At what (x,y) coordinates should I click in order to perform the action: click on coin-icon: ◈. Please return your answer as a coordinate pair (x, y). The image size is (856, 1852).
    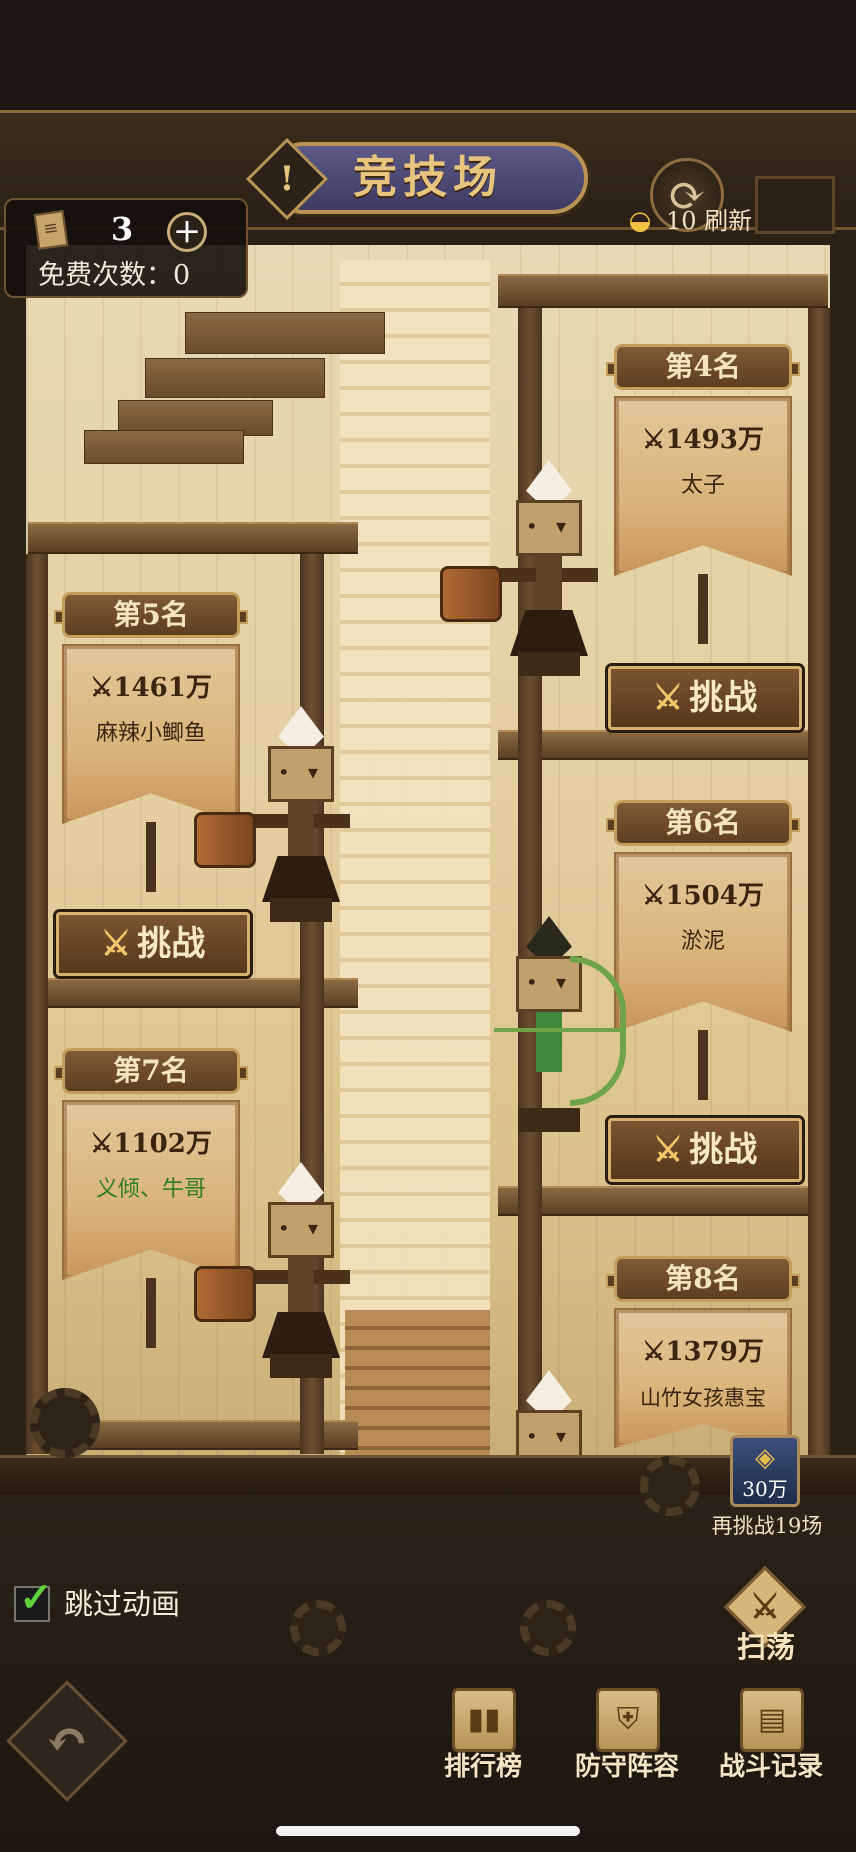
    Looking at the image, I should click on (765, 1458).